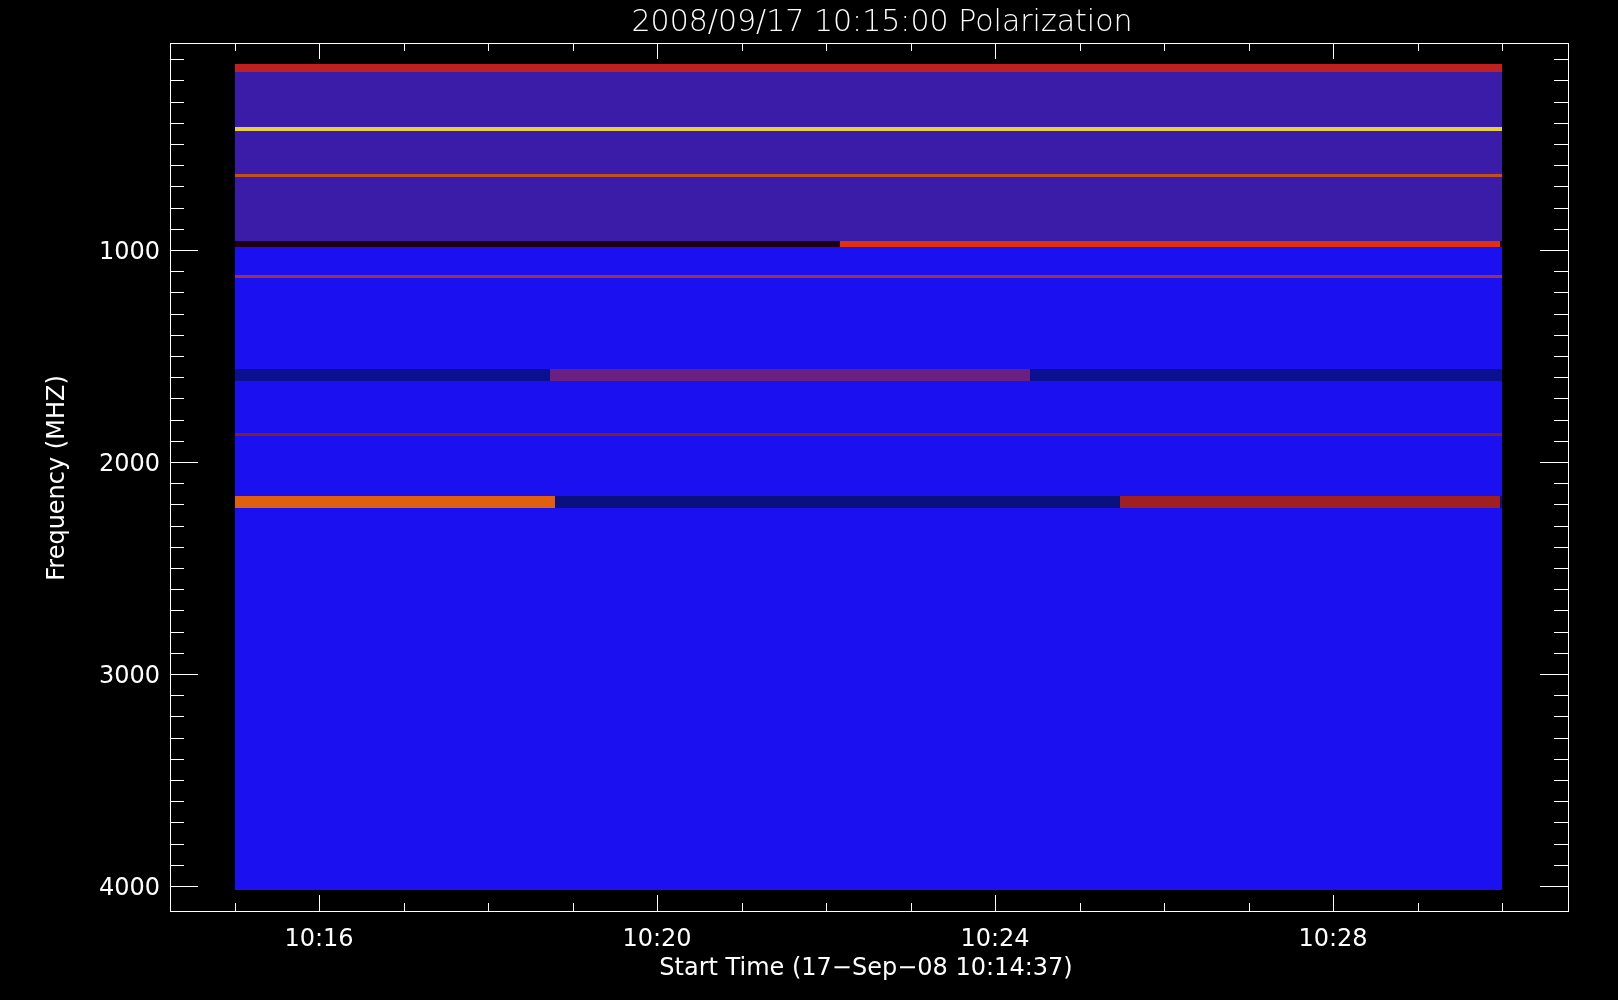 This screenshot has width=1618, height=1000. What do you see at coordinates (866, 967) in the screenshot?
I see `axis-title: Start Time (17−Sep−08 10:14:37)` at bounding box center [866, 967].